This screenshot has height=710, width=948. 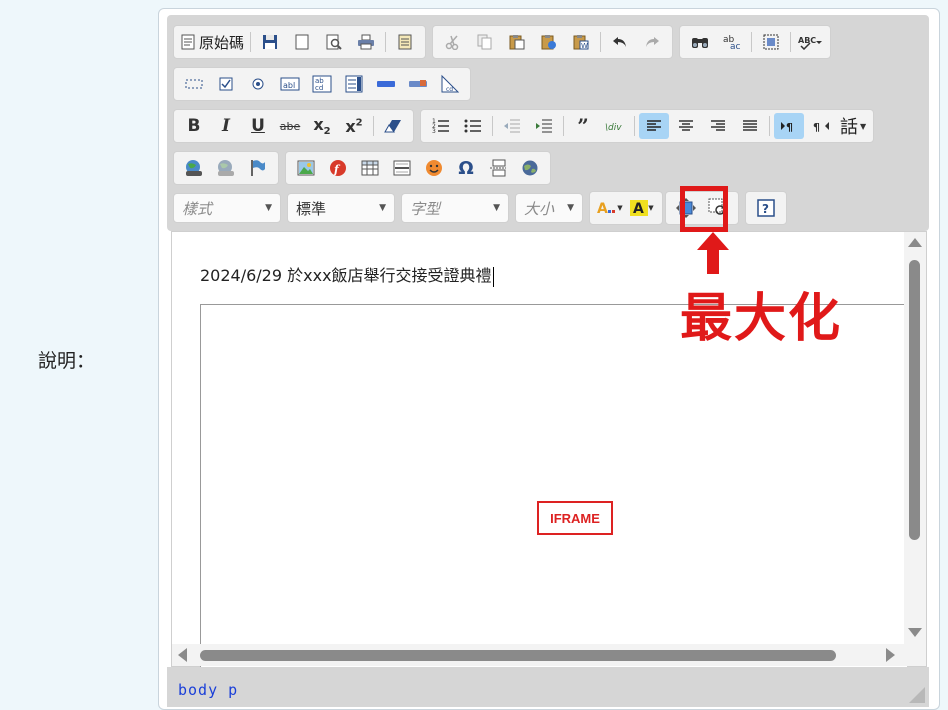 I want to click on indent-button, so click(x=544, y=126).